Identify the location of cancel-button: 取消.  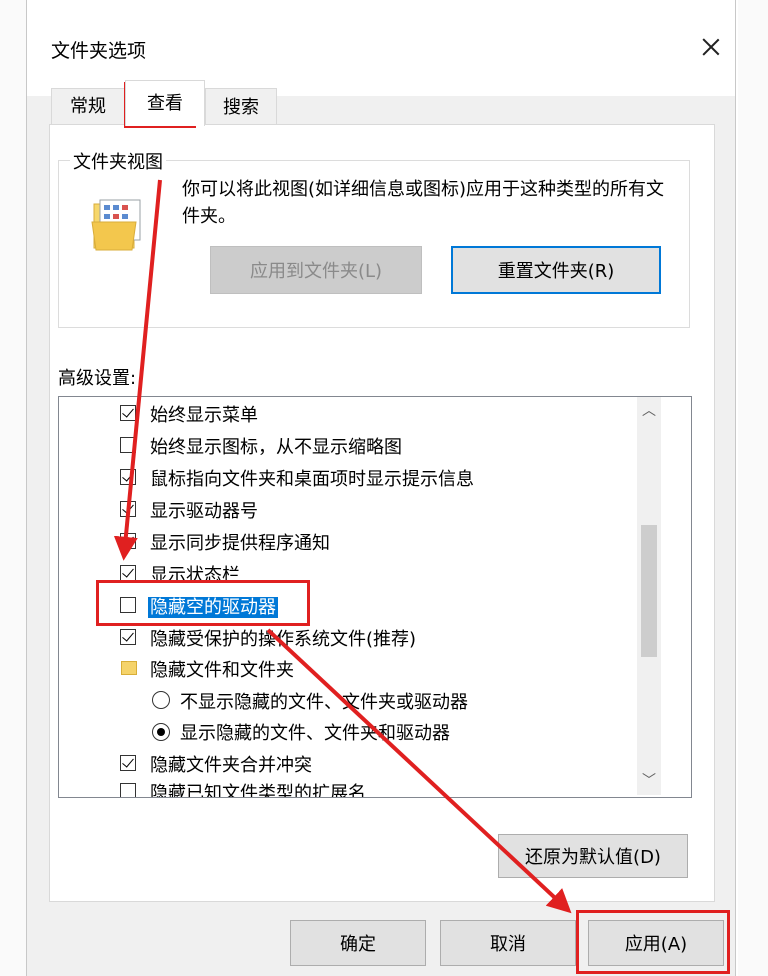
(508, 943).